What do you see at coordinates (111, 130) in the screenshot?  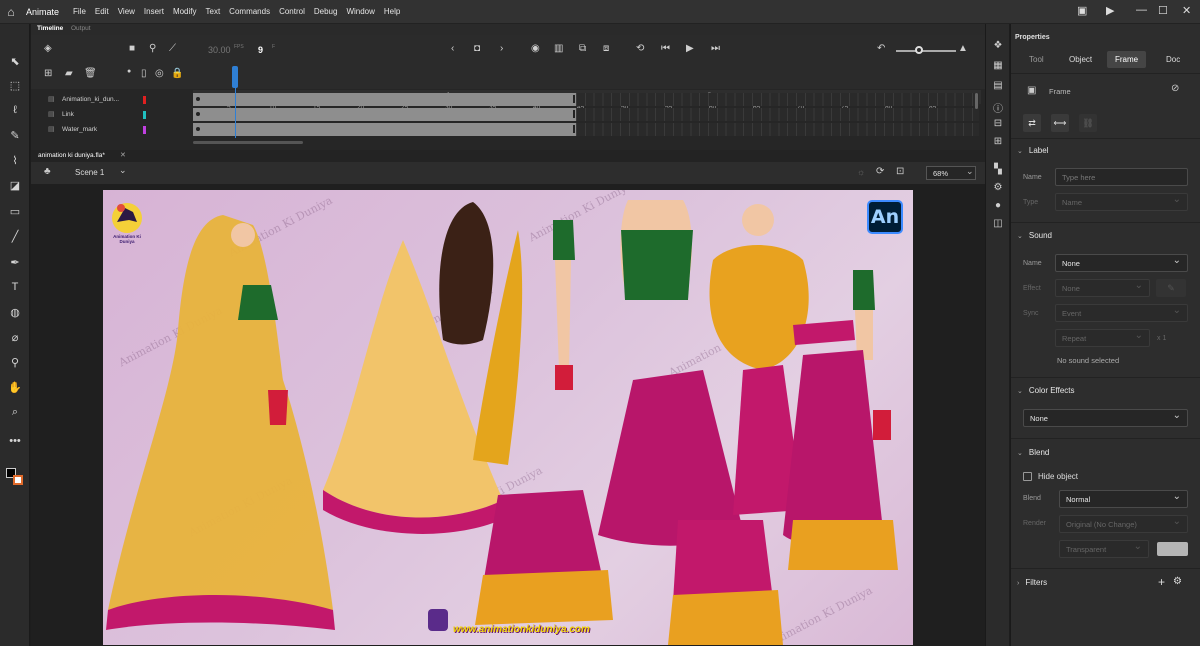 I see `layer-row: ▤ Water_mark` at bounding box center [111, 130].